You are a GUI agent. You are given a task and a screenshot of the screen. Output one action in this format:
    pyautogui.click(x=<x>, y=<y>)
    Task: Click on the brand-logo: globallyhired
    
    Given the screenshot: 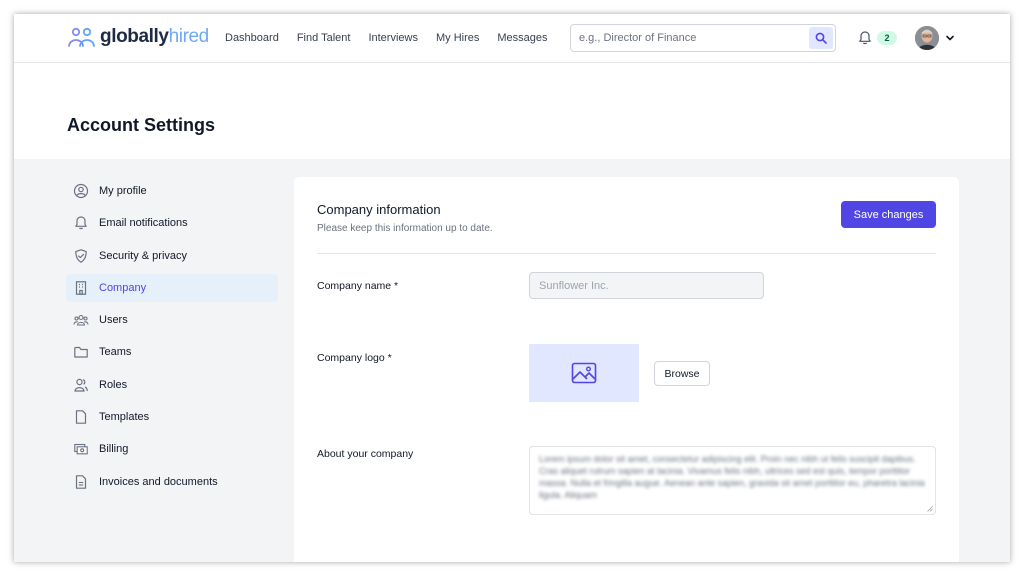 What is the action you would take?
    pyautogui.click(x=138, y=37)
    